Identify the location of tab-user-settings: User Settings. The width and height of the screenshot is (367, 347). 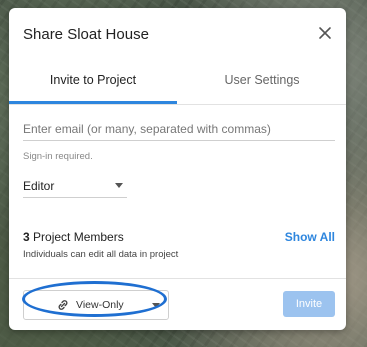
(262, 82).